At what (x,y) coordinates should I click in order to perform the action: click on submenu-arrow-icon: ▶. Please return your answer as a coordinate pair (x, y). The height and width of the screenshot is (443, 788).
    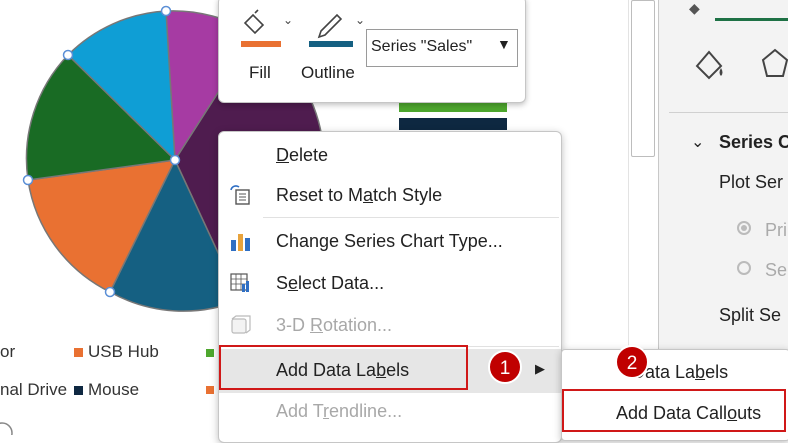
    Looking at the image, I should click on (540, 368).